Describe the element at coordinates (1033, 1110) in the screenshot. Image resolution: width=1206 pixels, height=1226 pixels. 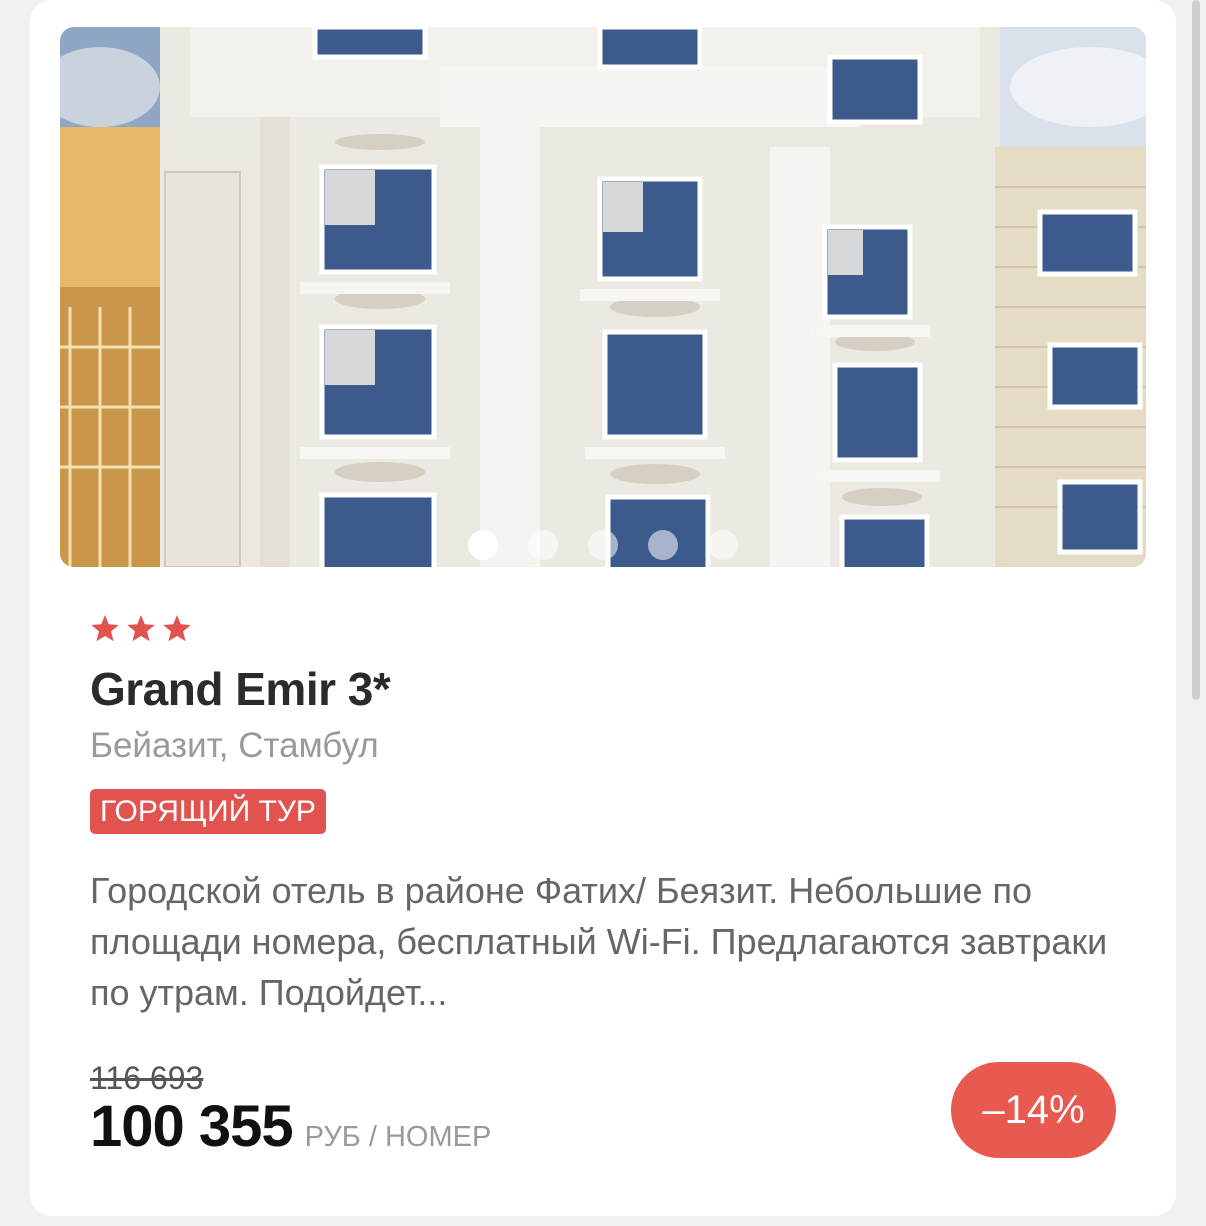
I see `discount-badge: –14%` at that location.